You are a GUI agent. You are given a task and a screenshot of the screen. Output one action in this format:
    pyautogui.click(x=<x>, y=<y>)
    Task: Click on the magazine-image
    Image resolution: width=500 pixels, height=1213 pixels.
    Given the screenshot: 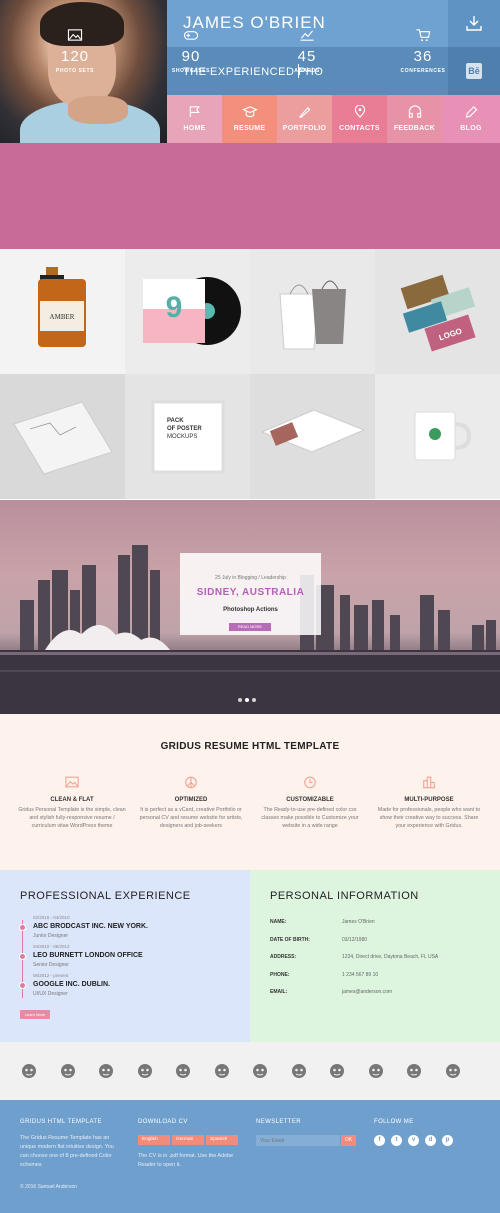 What is the action you would take?
    pyautogui.click(x=313, y=431)
    